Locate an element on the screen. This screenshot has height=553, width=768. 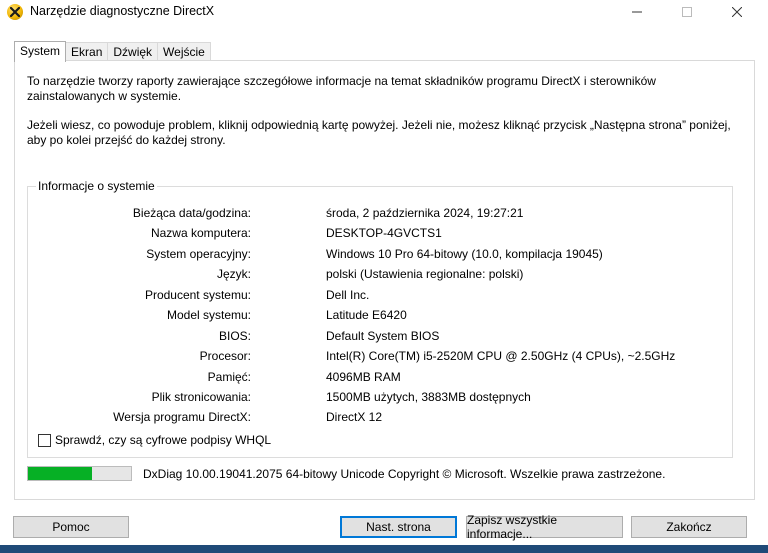
info-value: polski (Ustawienia regionalne: polski) is located at coordinates (425, 274).